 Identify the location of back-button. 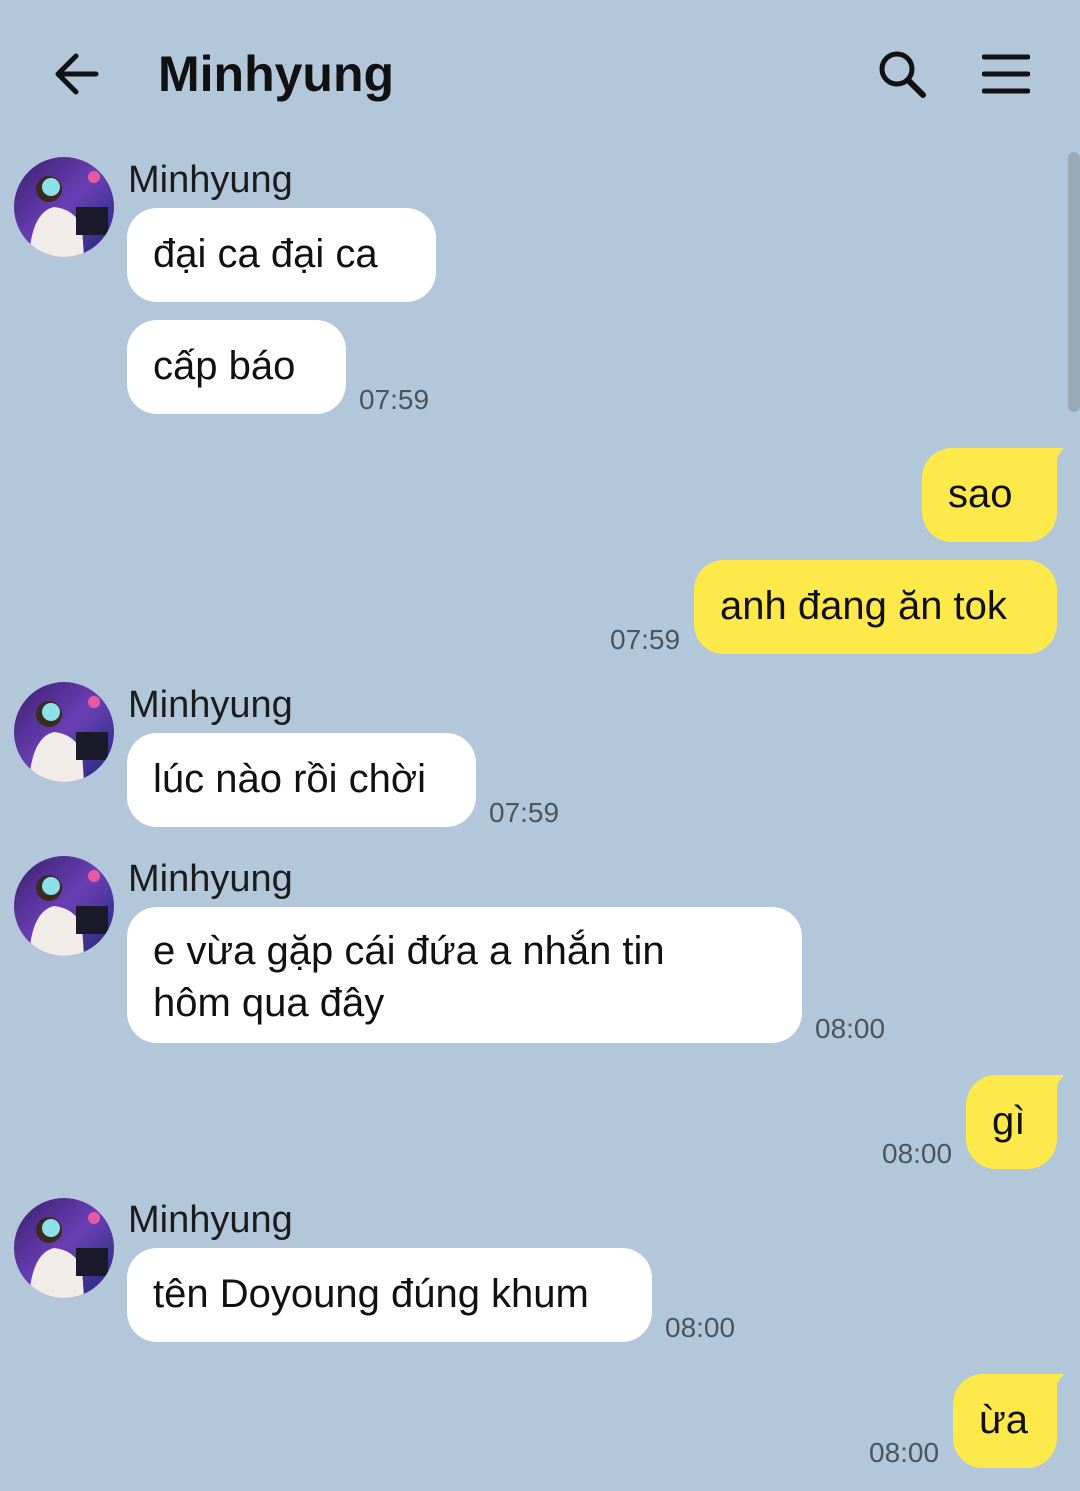
(76, 74).